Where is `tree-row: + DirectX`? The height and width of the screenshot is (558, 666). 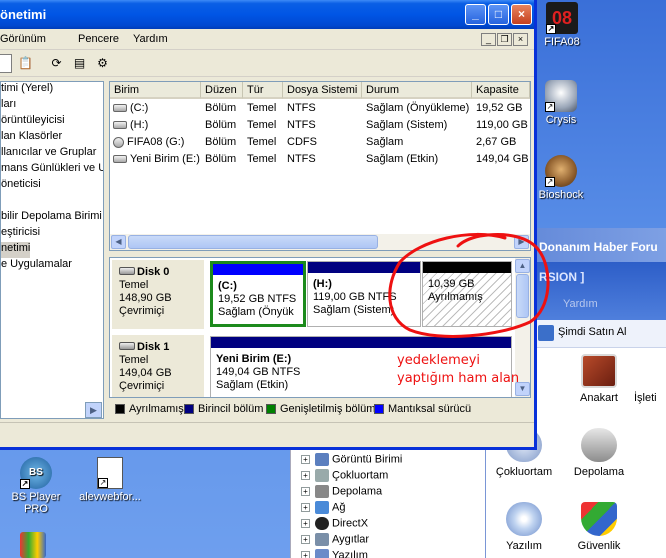
tree-row: + DirectX is located at coordinates (334, 525).